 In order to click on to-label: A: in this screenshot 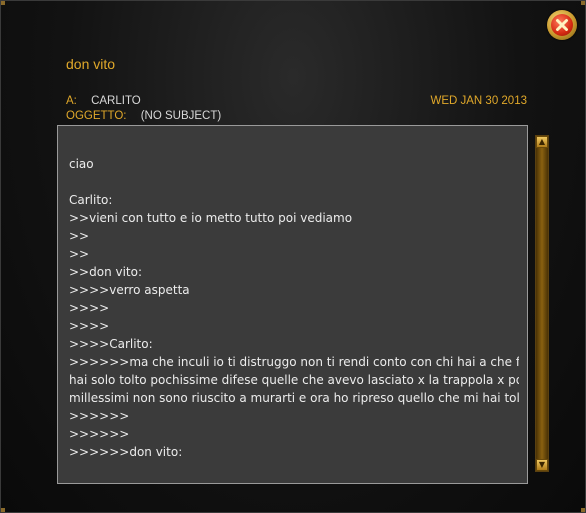, I will do `click(71, 101)`.